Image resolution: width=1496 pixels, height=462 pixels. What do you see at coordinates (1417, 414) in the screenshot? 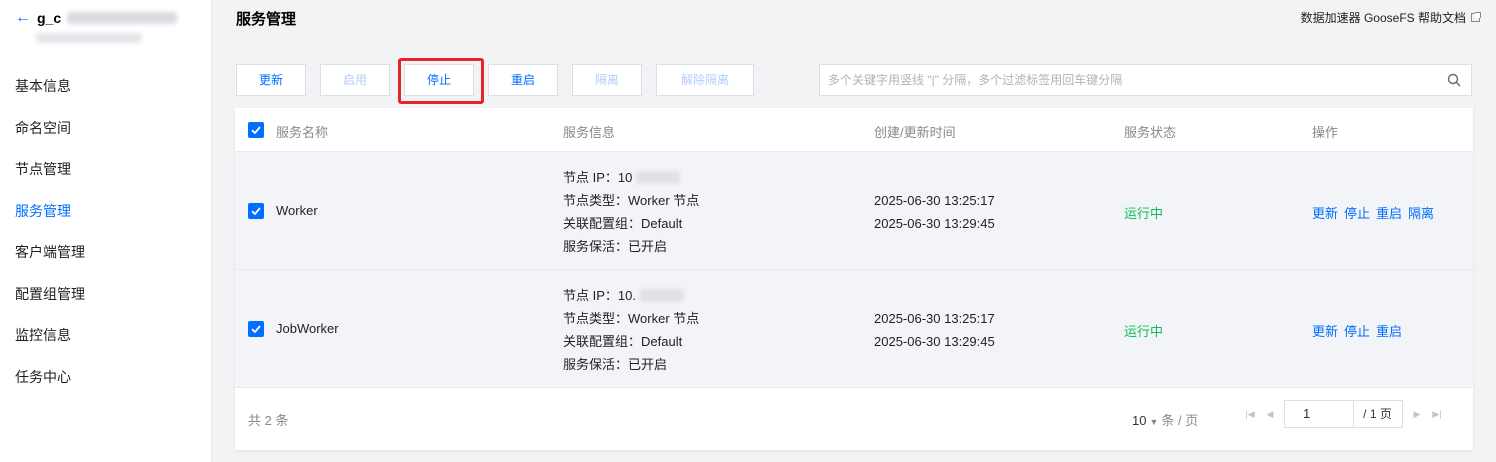
I see `next-page-icon: ▶` at bounding box center [1417, 414].